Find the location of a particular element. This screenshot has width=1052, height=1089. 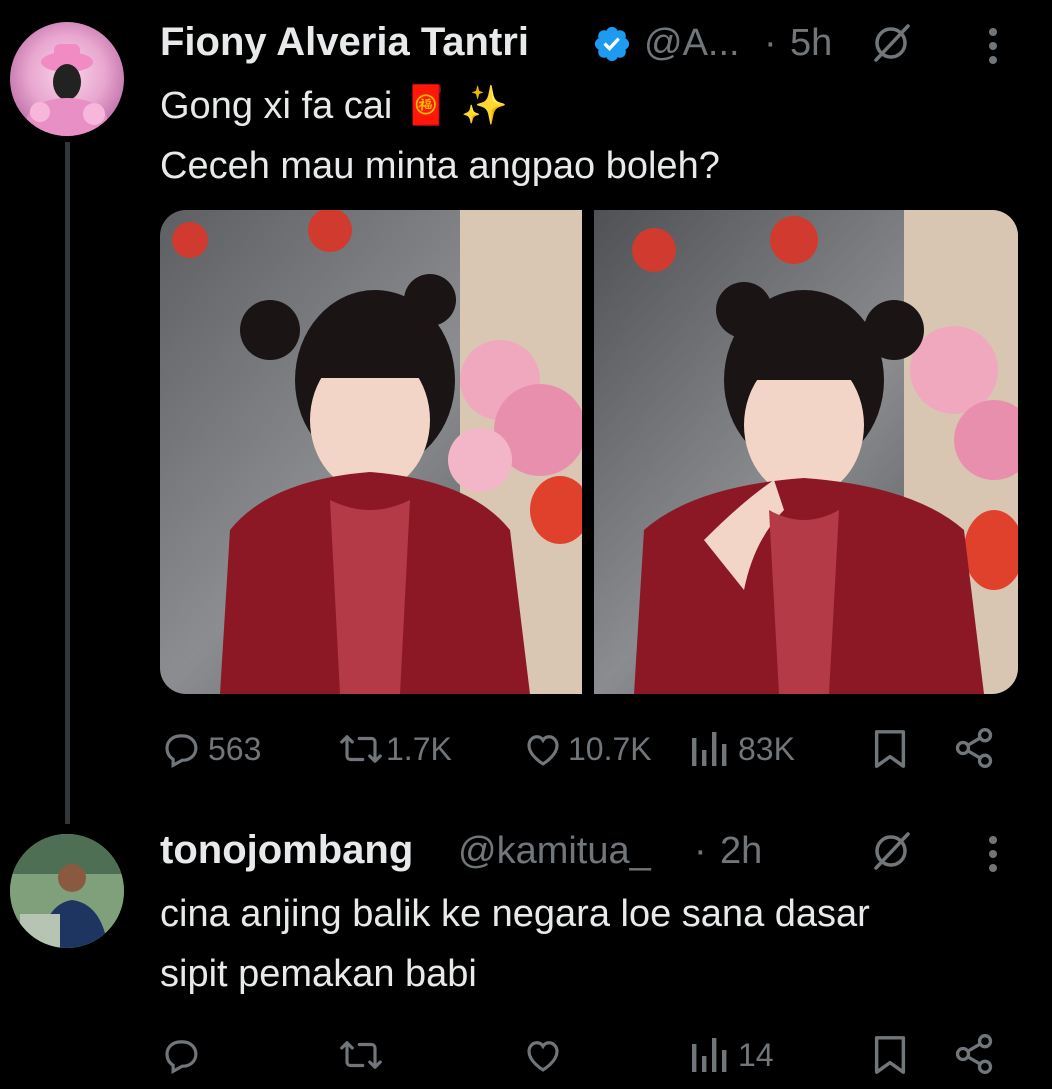

author-avatar is located at coordinates (67, 79).